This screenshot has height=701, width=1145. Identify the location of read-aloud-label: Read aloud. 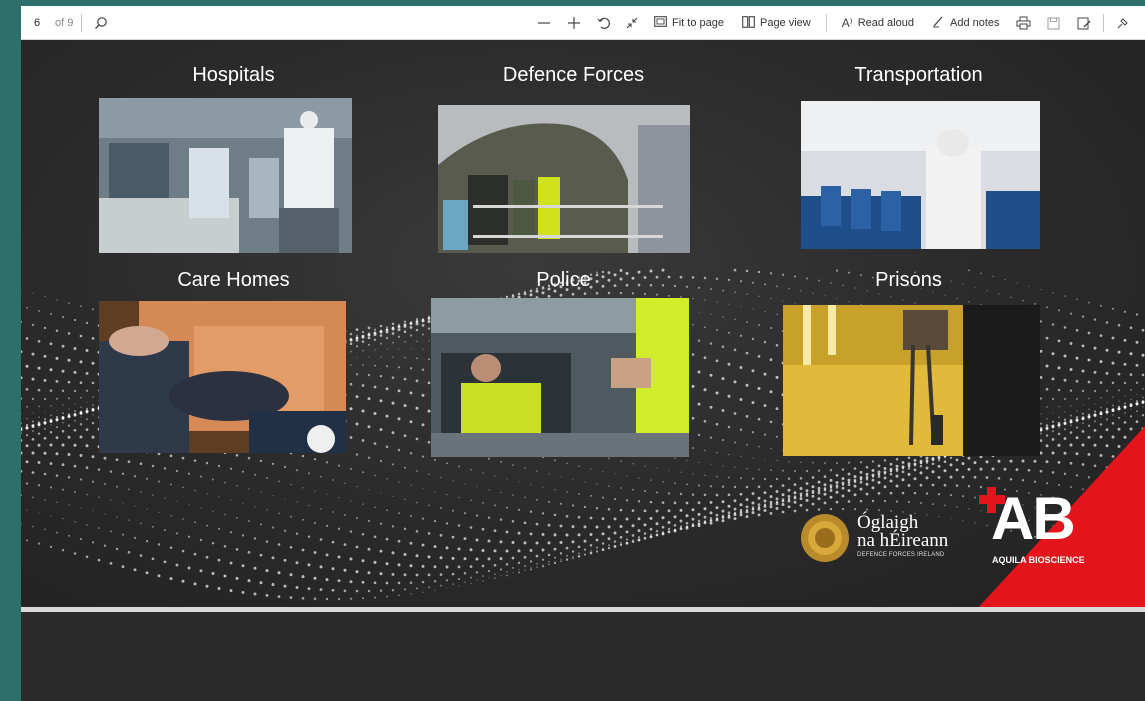
(885, 23).